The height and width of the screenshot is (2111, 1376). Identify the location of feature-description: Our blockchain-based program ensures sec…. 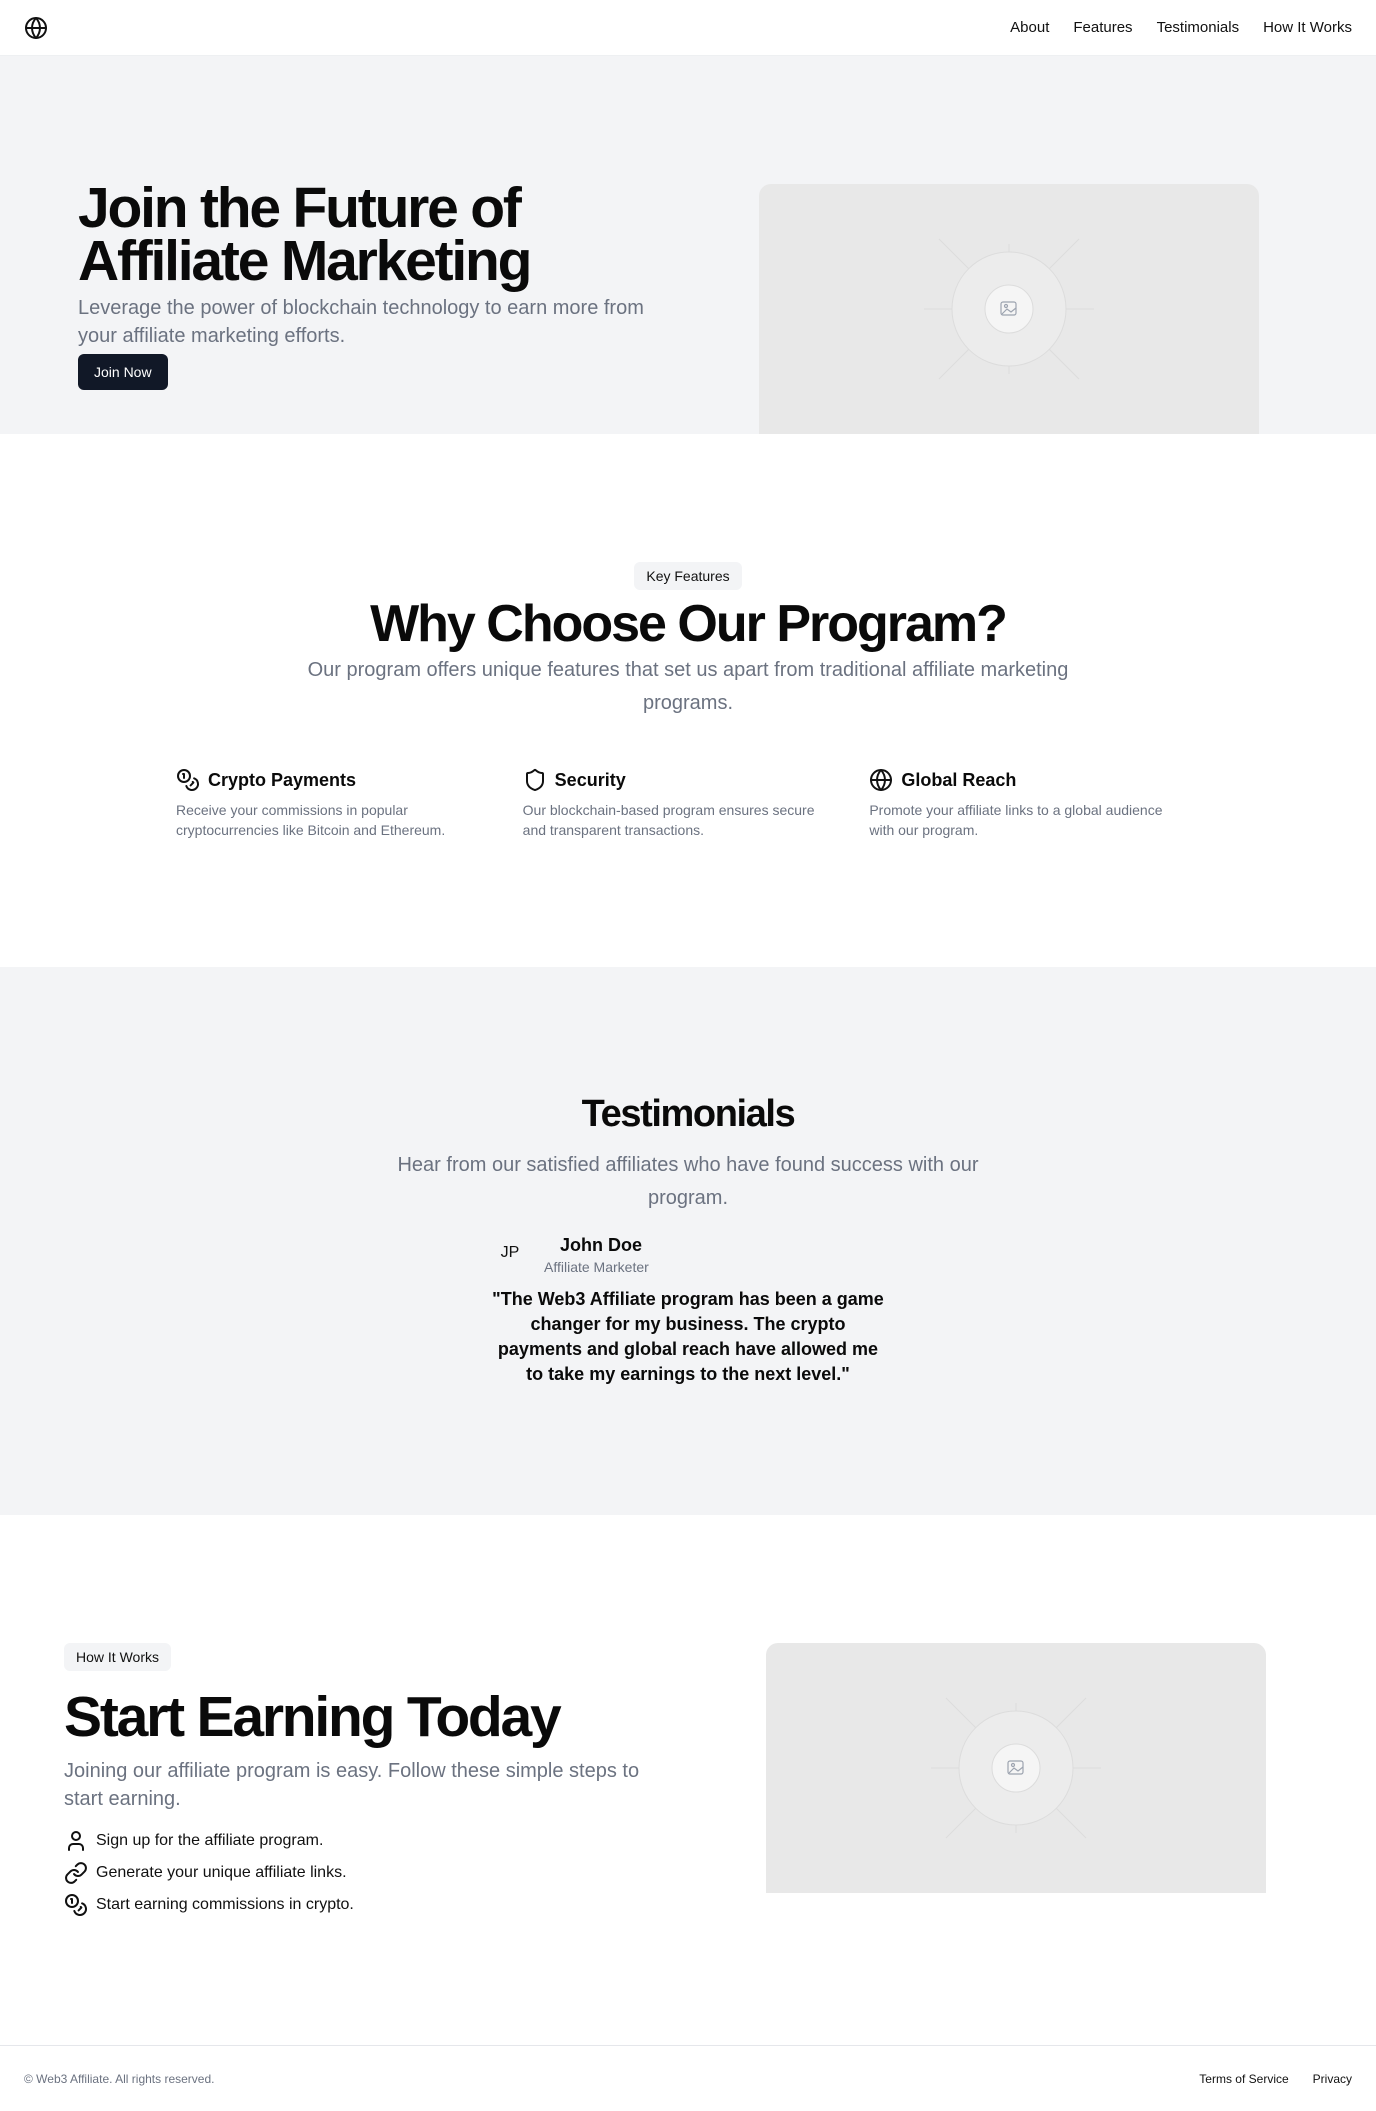
(668, 820).